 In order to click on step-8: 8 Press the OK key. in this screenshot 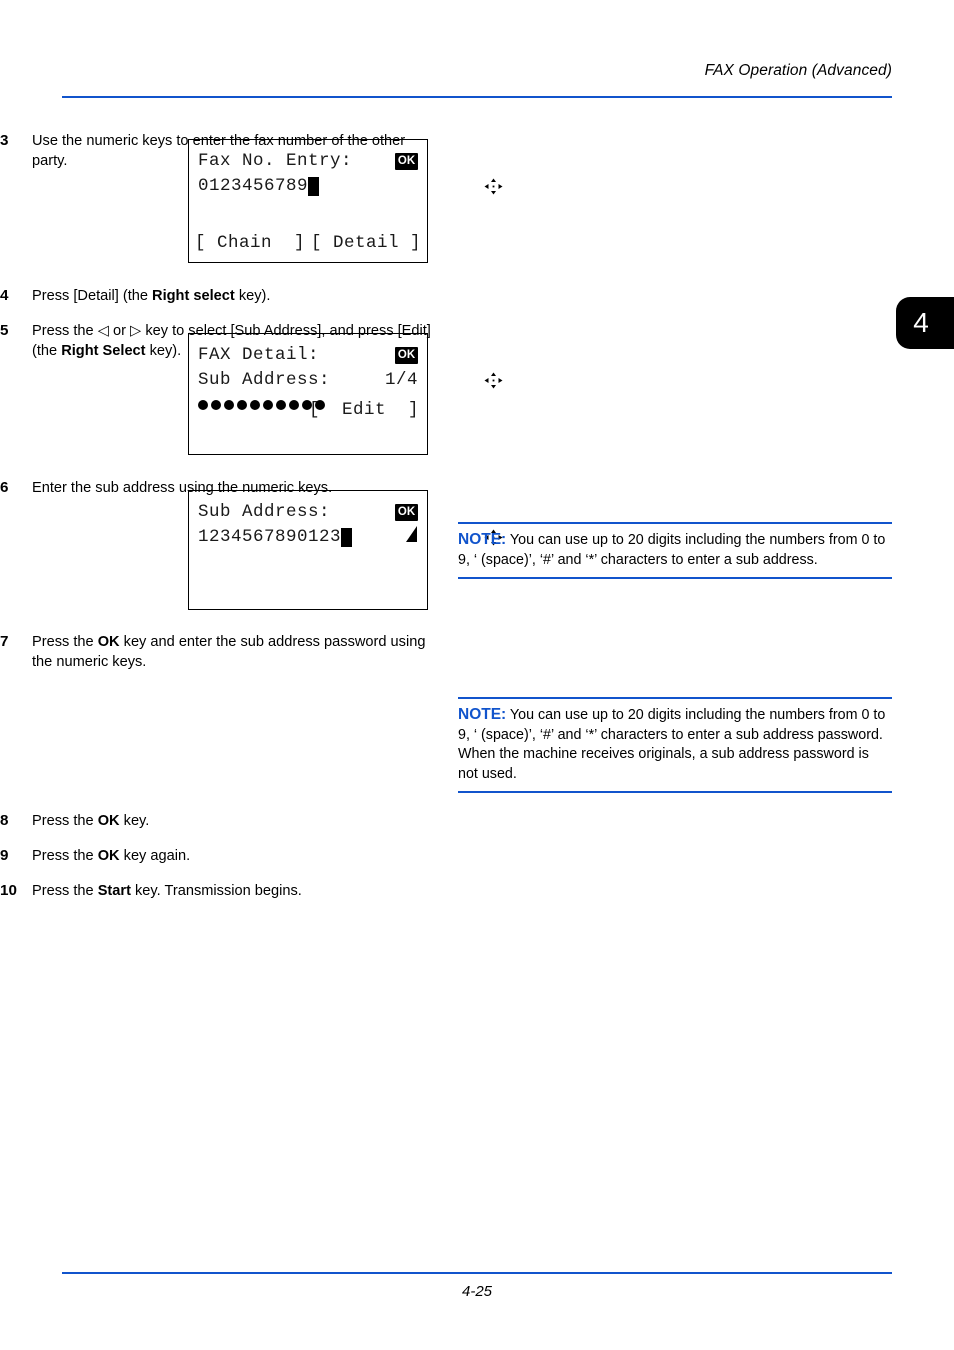, I will do `click(217, 821)`.